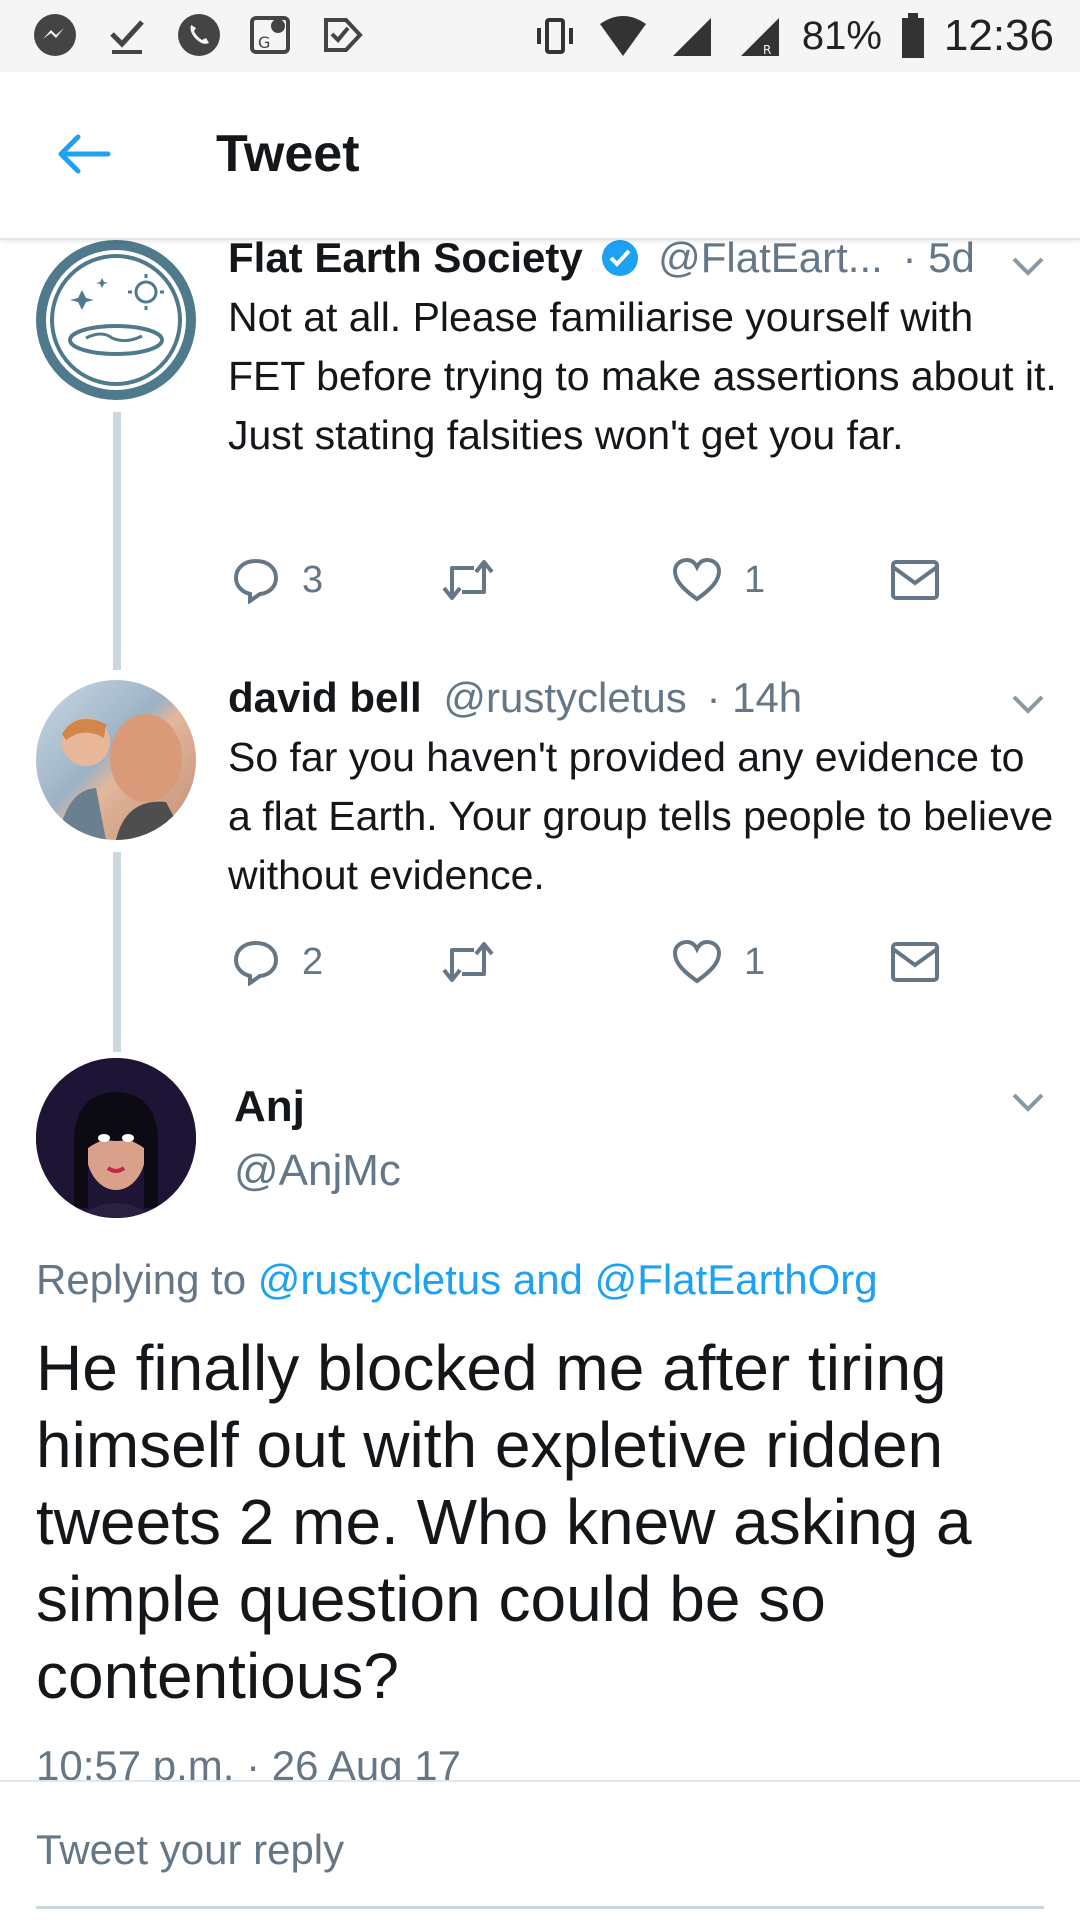  I want to click on reply-button: 2, so click(277, 962).